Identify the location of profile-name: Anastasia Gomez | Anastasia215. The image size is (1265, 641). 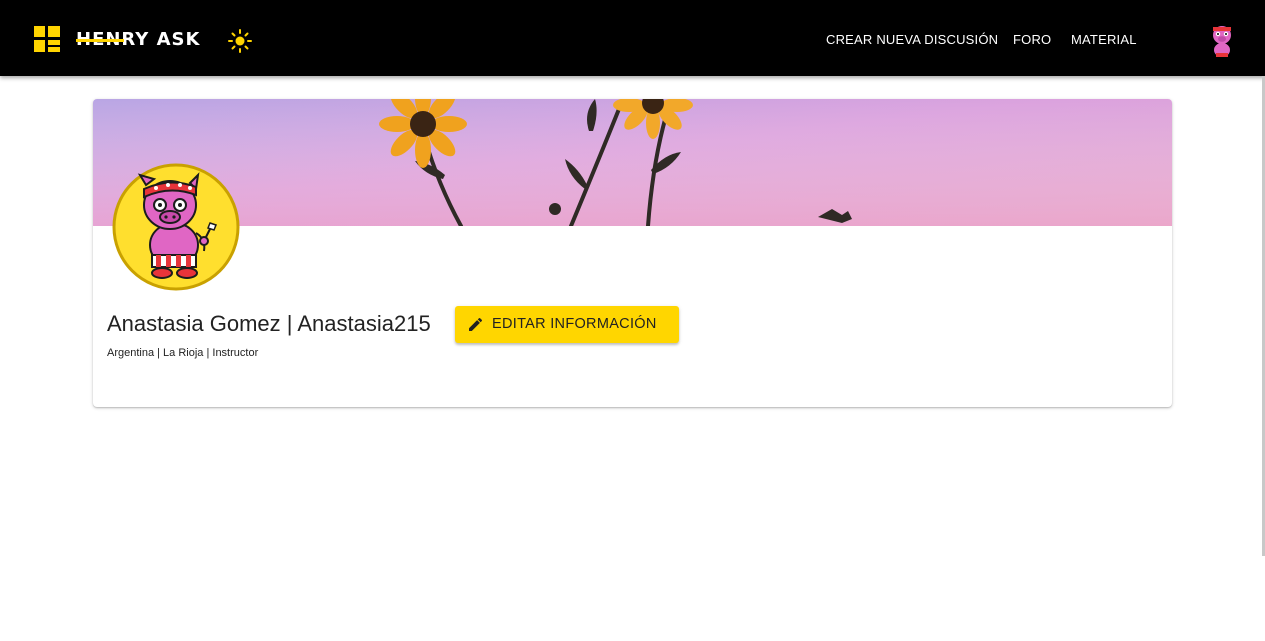
(269, 323).